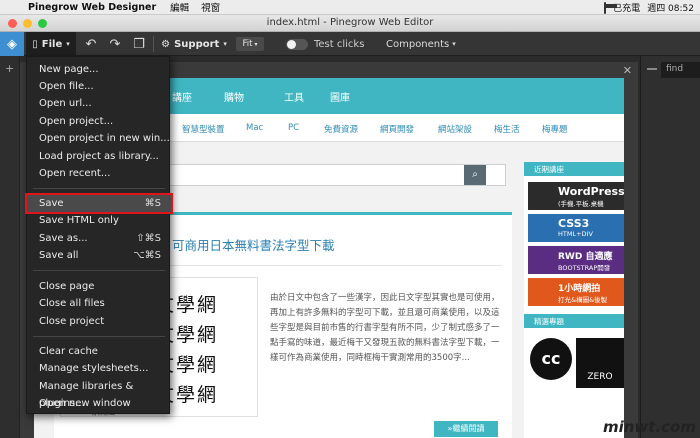 The height and width of the screenshot is (438, 700). I want to click on menu-item-save-html-only: Save HTML only, so click(99, 220).